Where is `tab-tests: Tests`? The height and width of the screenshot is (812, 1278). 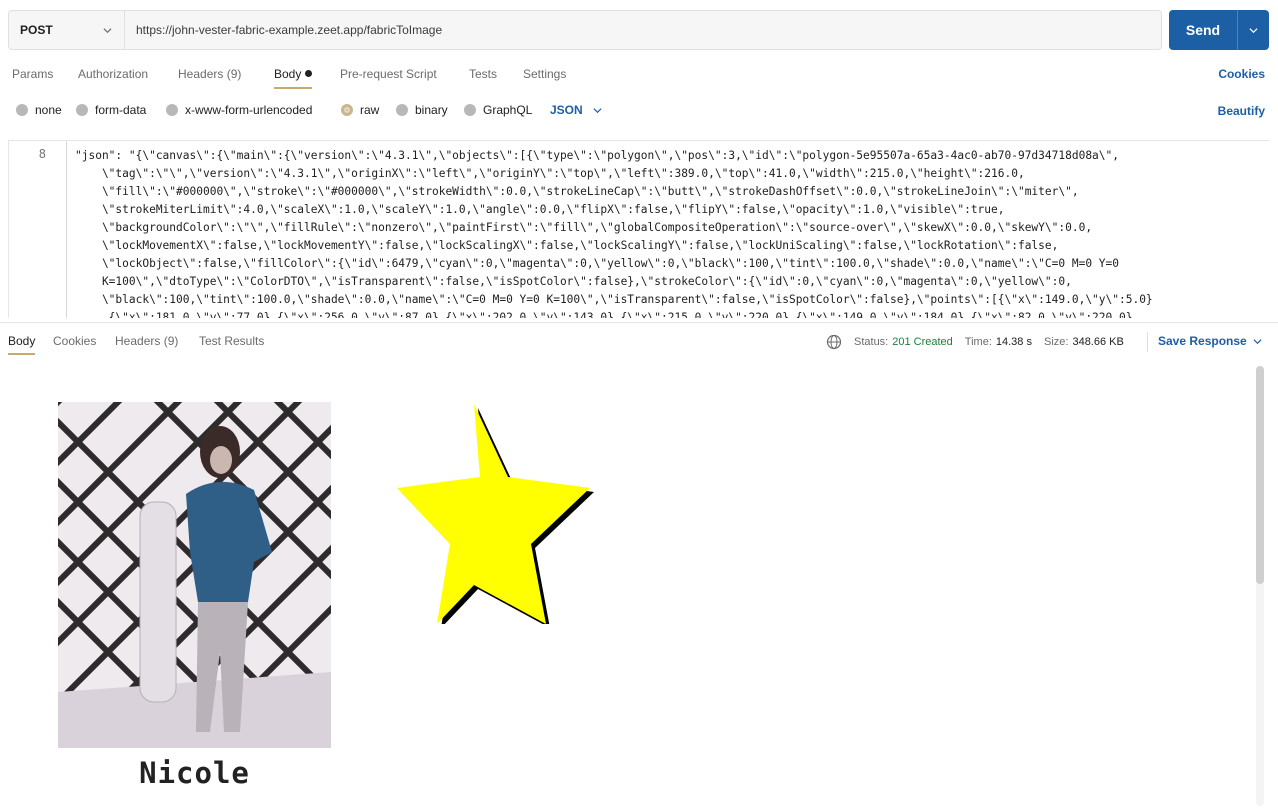
tab-tests: Tests is located at coordinates (483, 74).